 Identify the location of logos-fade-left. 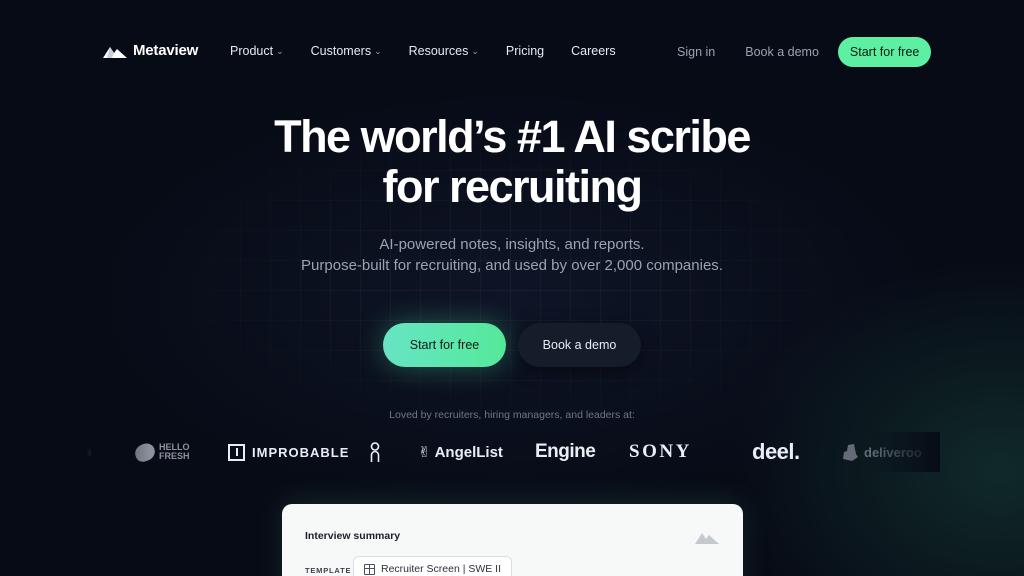
(115, 452).